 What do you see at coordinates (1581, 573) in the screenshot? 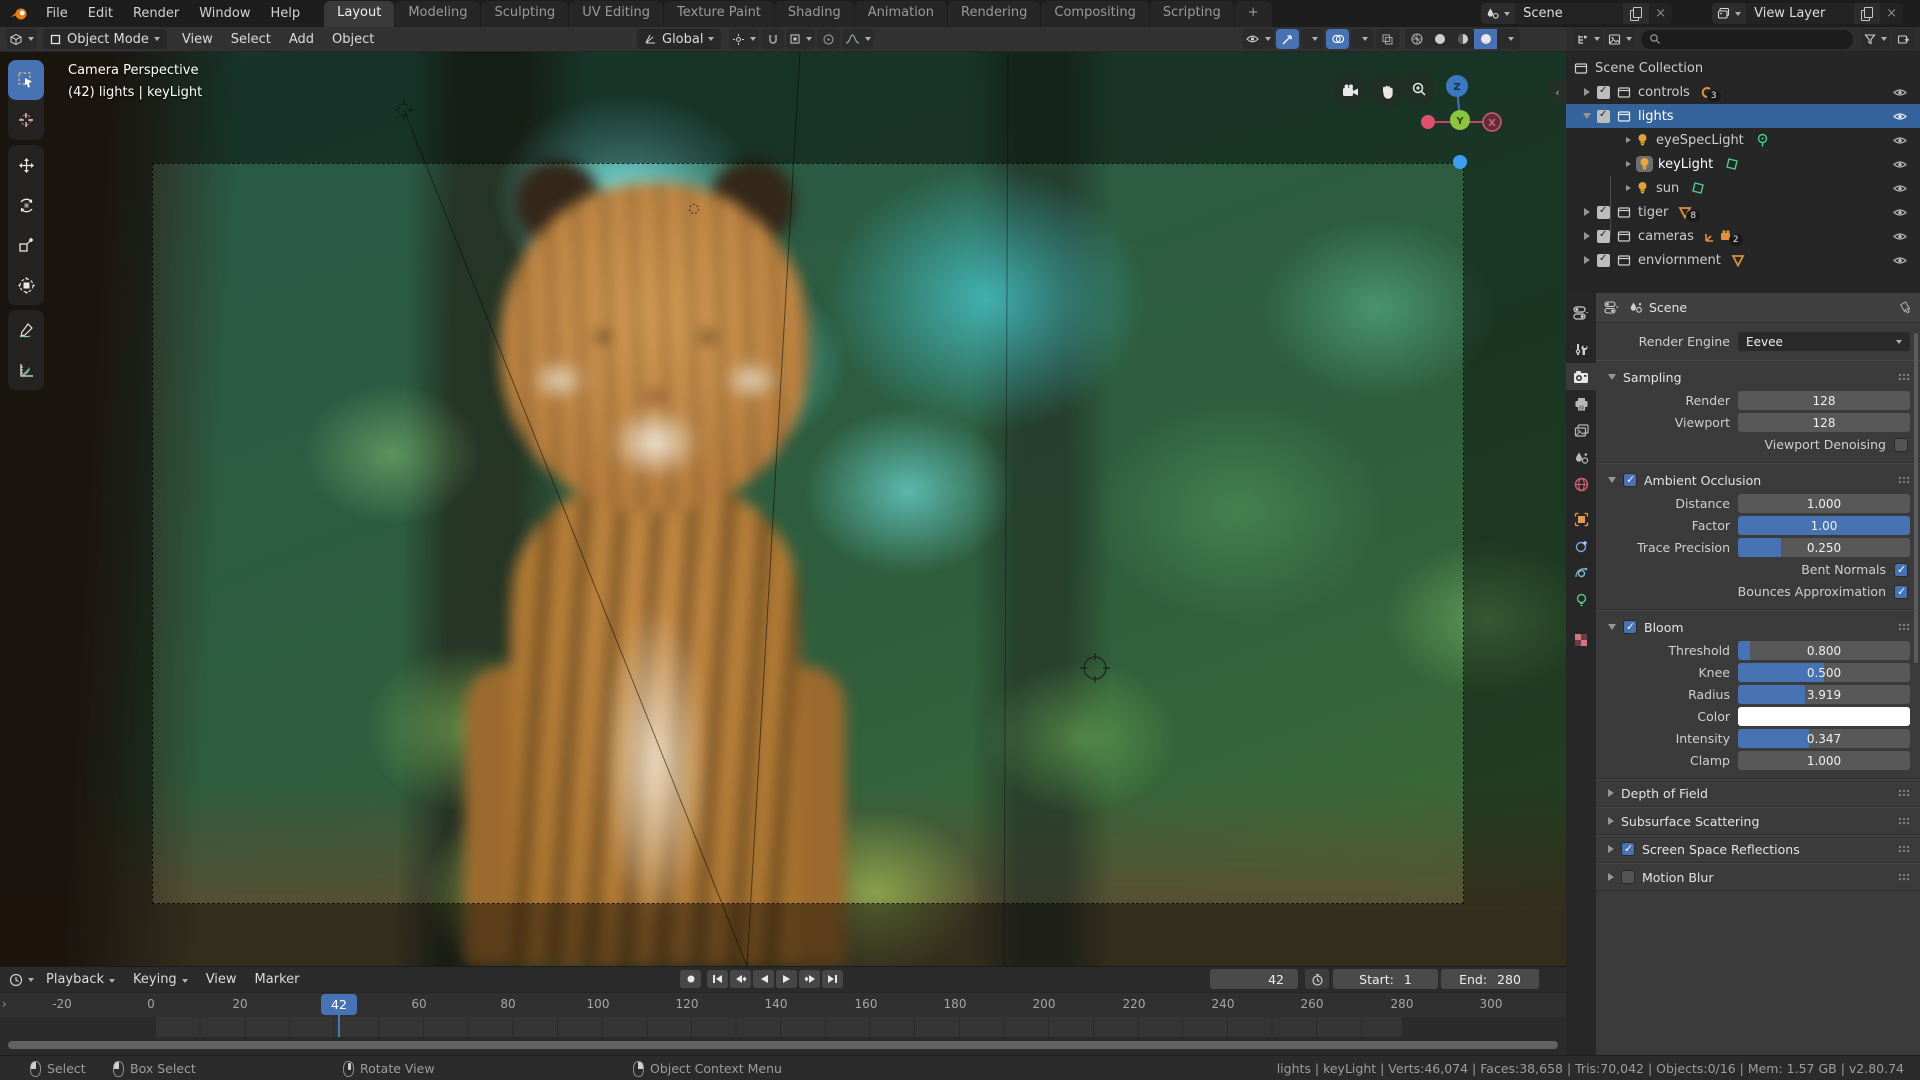
I see `tab-physics` at bounding box center [1581, 573].